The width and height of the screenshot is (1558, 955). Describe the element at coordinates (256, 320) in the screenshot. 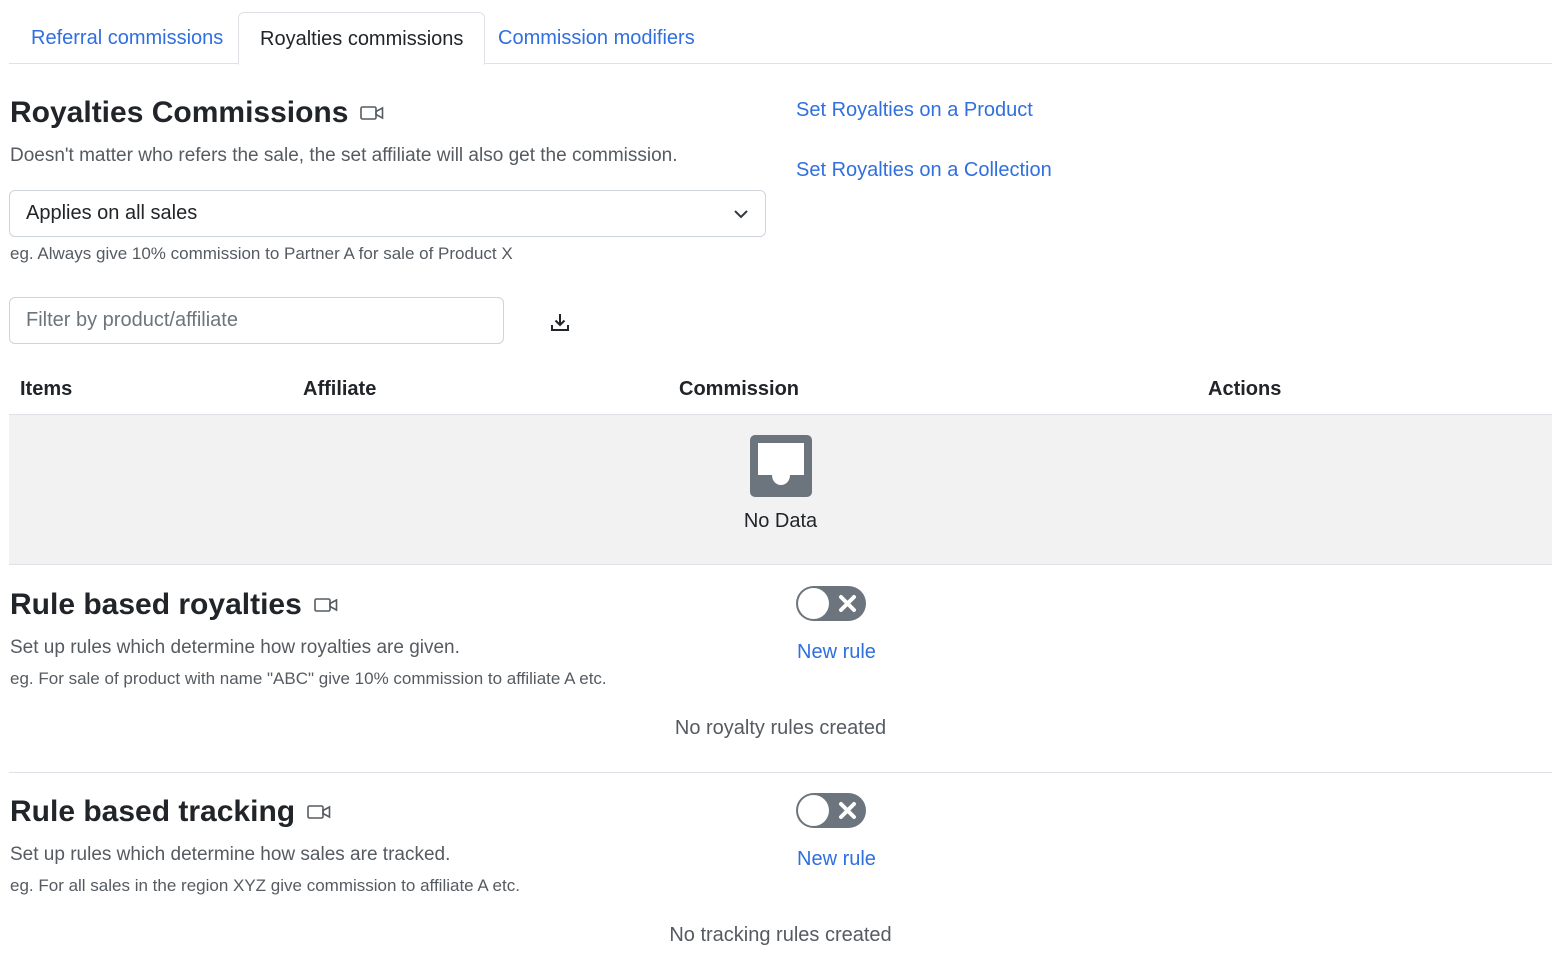

I see `filter-input` at that location.